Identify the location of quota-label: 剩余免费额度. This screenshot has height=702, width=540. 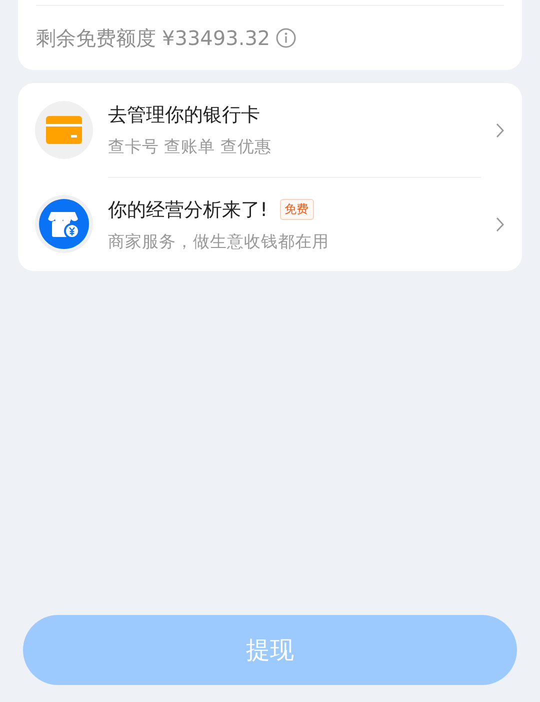
(96, 38).